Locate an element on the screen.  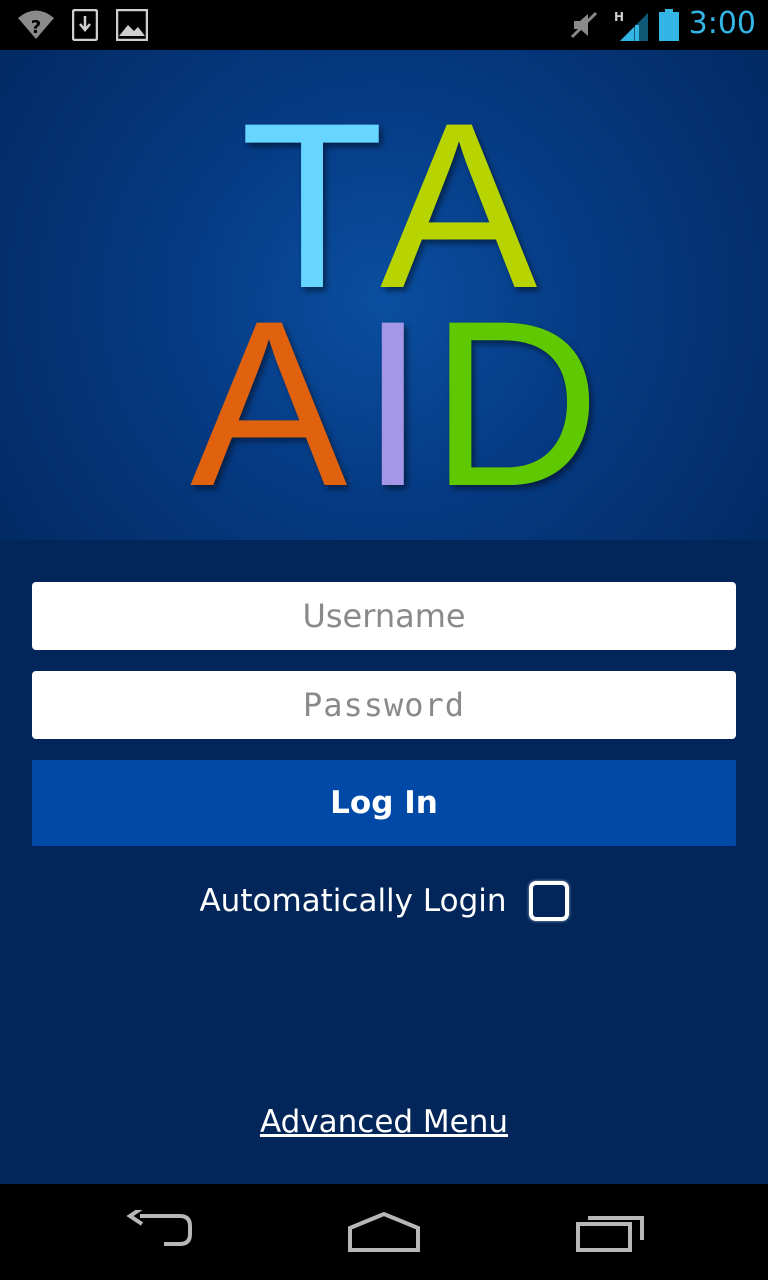
status-bar: ? H 3:00 is located at coordinates (384, 25).